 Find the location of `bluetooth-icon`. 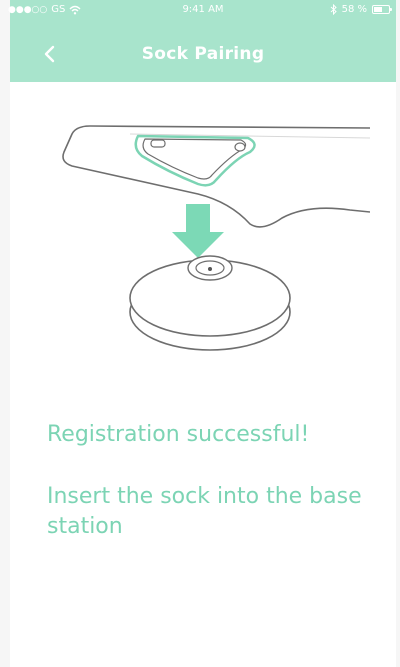

bluetooth-icon is located at coordinates (333, 9).